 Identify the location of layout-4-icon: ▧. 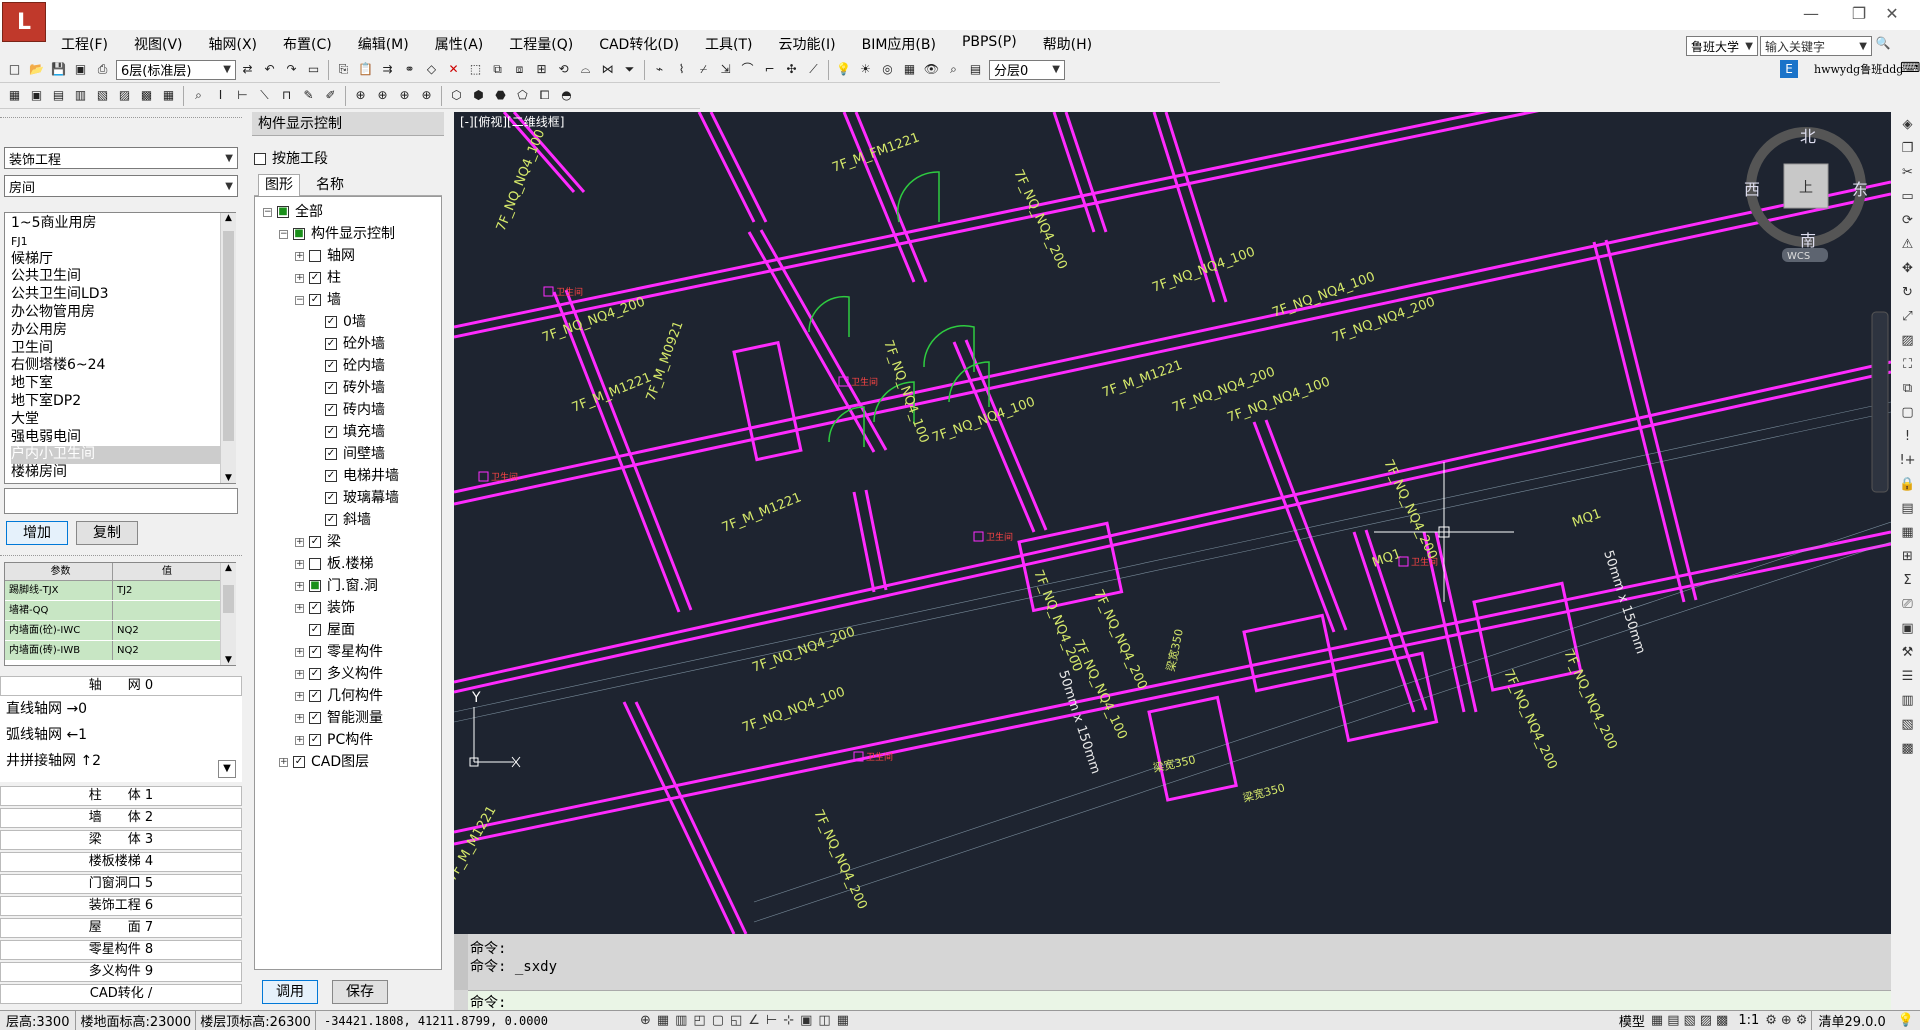
(102, 95).